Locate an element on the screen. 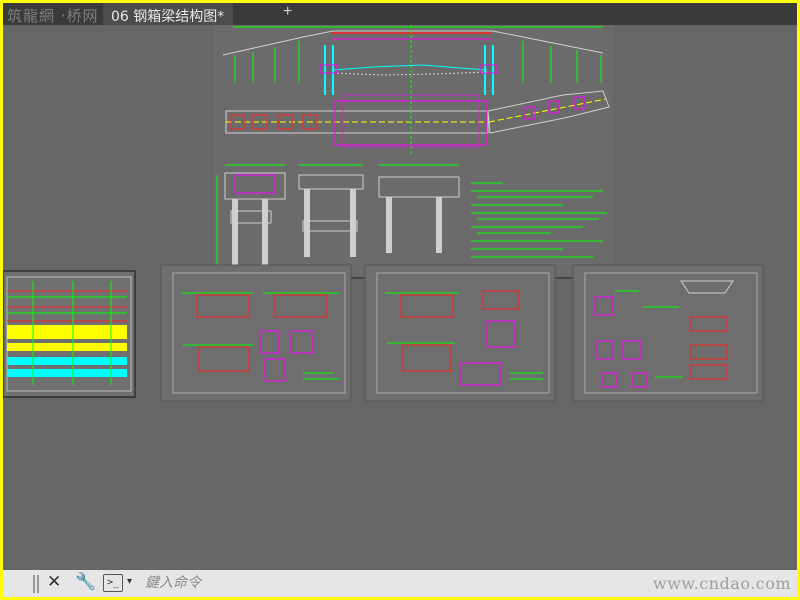  grip-handle is located at coordinates (37, 584).